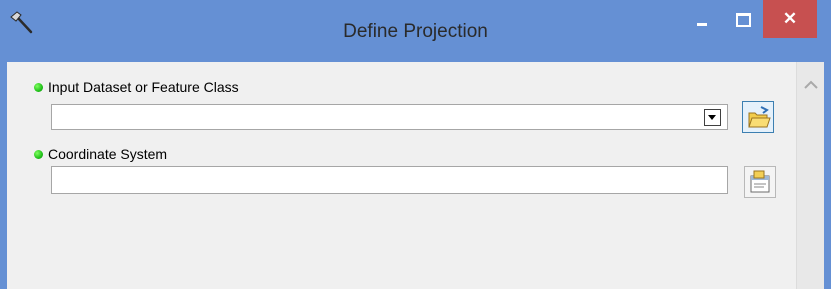 The image size is (831, 289). I want to click on chevron-up-icon, so click(811, 85).